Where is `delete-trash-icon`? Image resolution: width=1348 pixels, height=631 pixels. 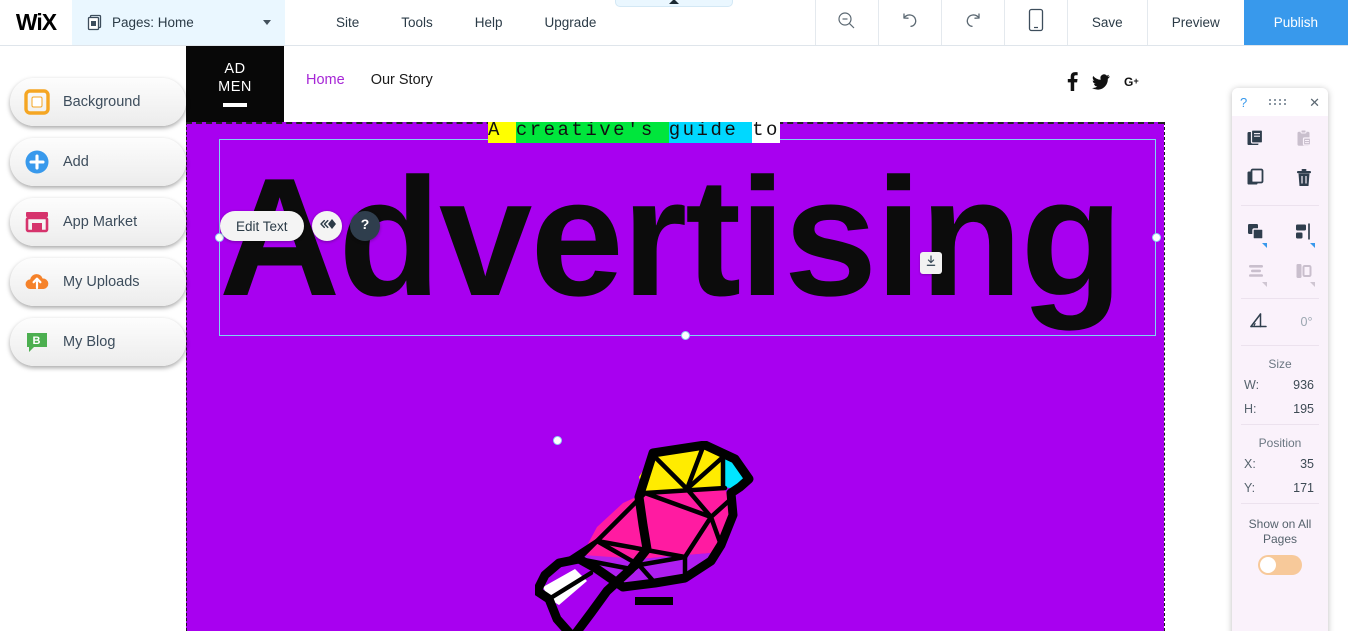 delete-trash-icon is located at coordinates (1304, 180).